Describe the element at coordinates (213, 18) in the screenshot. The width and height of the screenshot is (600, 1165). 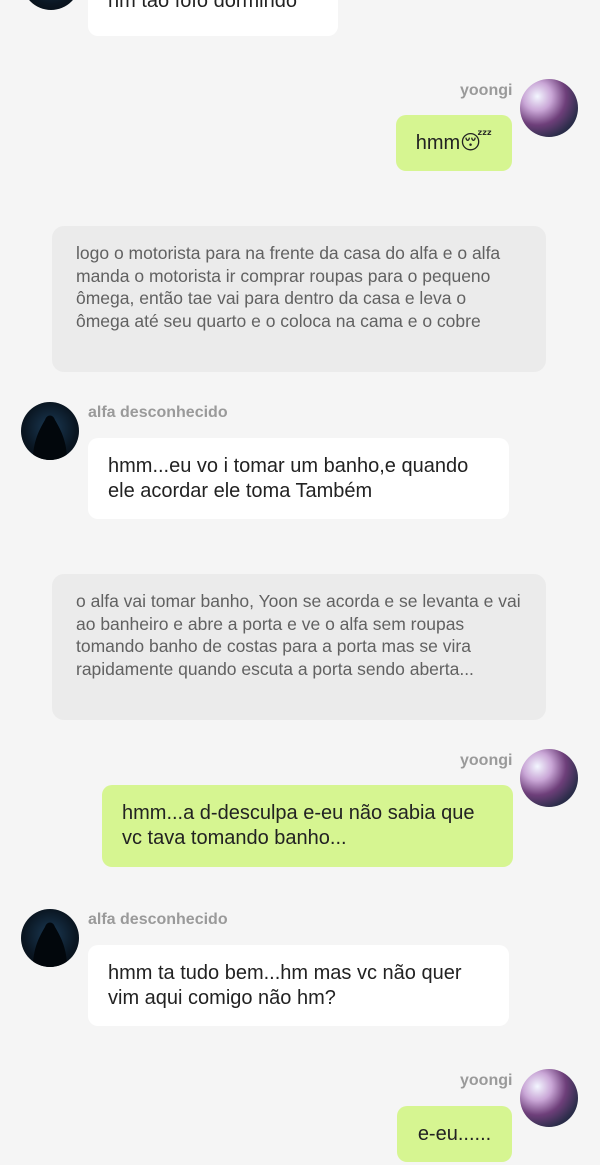
I see `message-bubble: hm tão fofo dormindo` at that location.